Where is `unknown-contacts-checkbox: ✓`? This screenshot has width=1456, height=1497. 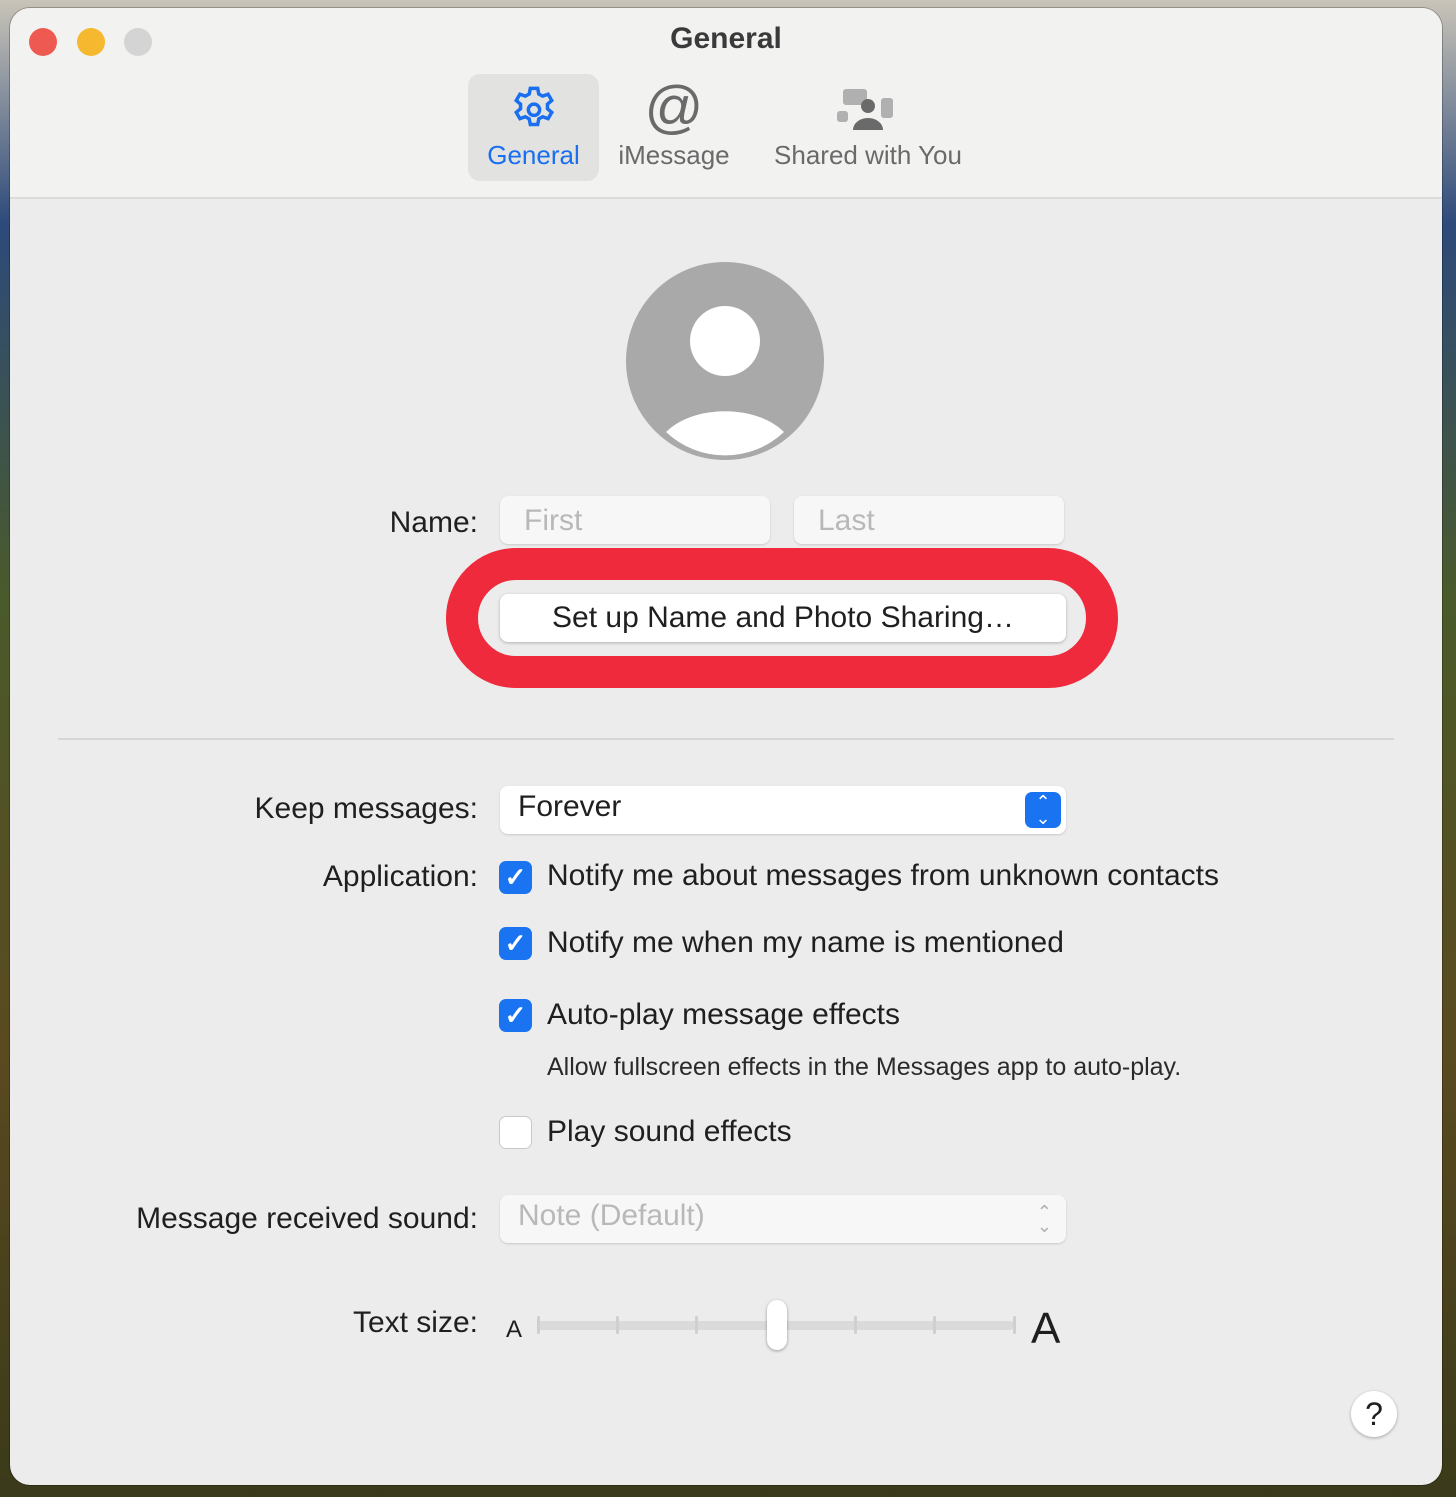
unknown-contacts-checkbox: ✓ is located at coordinates (515, 877).